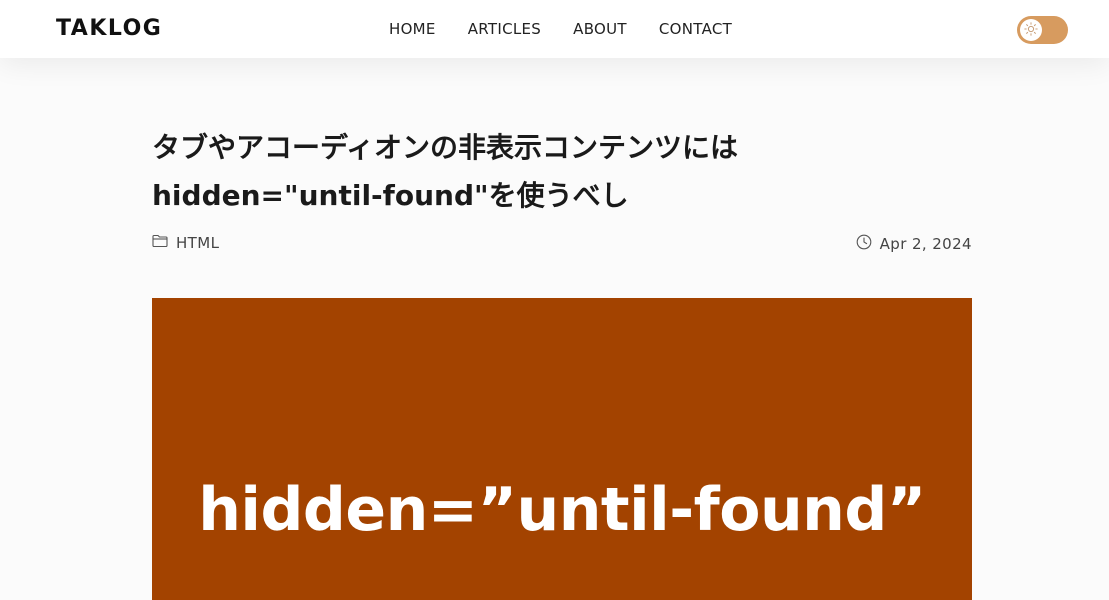  I want to click on folder-icon, so click(160, 243).